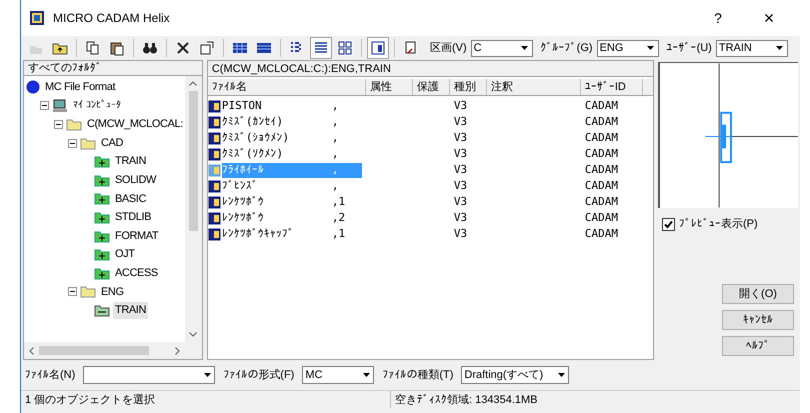 The height and width of the screenshot is (413, 810). What do you see at coordinates (292, 218) in the screenshot?
I see `file-row: ﾚﾝｹﾂﾎﾞｳ ,2` at bounding box center [292, 218].